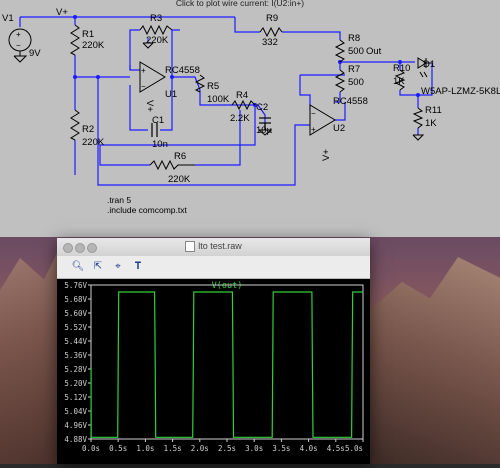  I want to click on r3-symbol, so click(156, 30).